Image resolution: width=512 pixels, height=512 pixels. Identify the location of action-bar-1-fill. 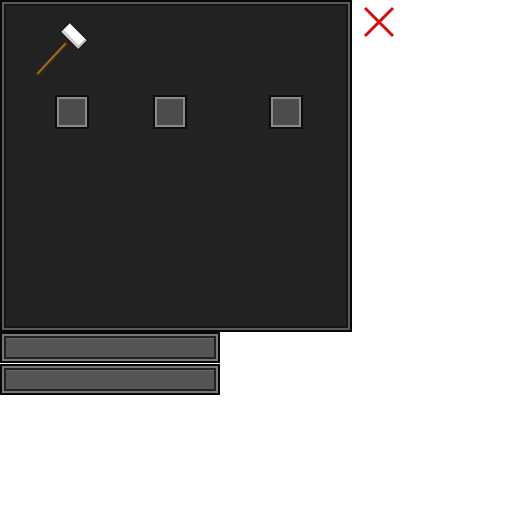
(110, 347).